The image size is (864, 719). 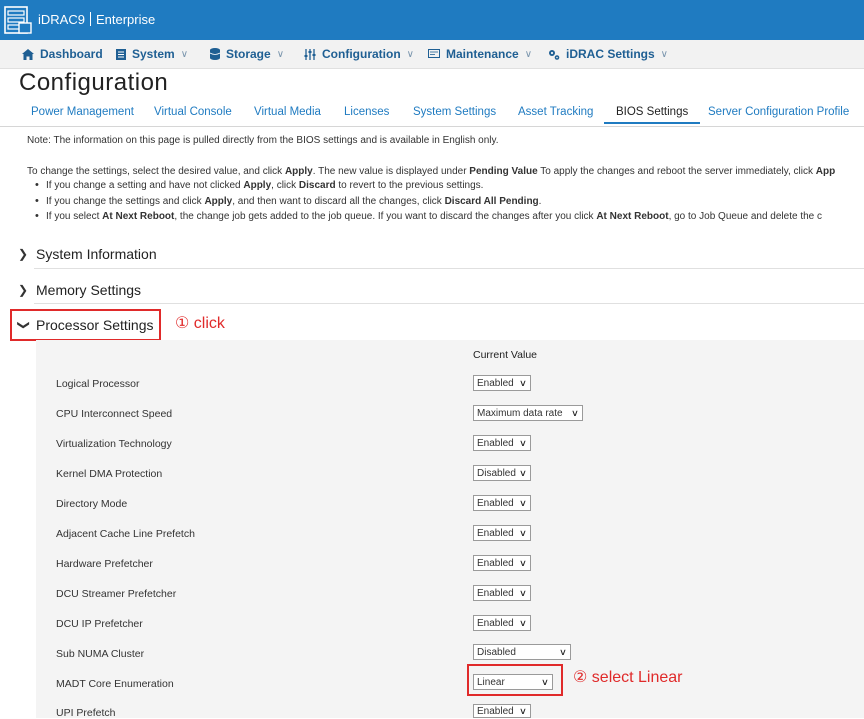 I want to click on dcu-ip-prefetcher-select: Enabled ∨, so click(x=502, y=623).